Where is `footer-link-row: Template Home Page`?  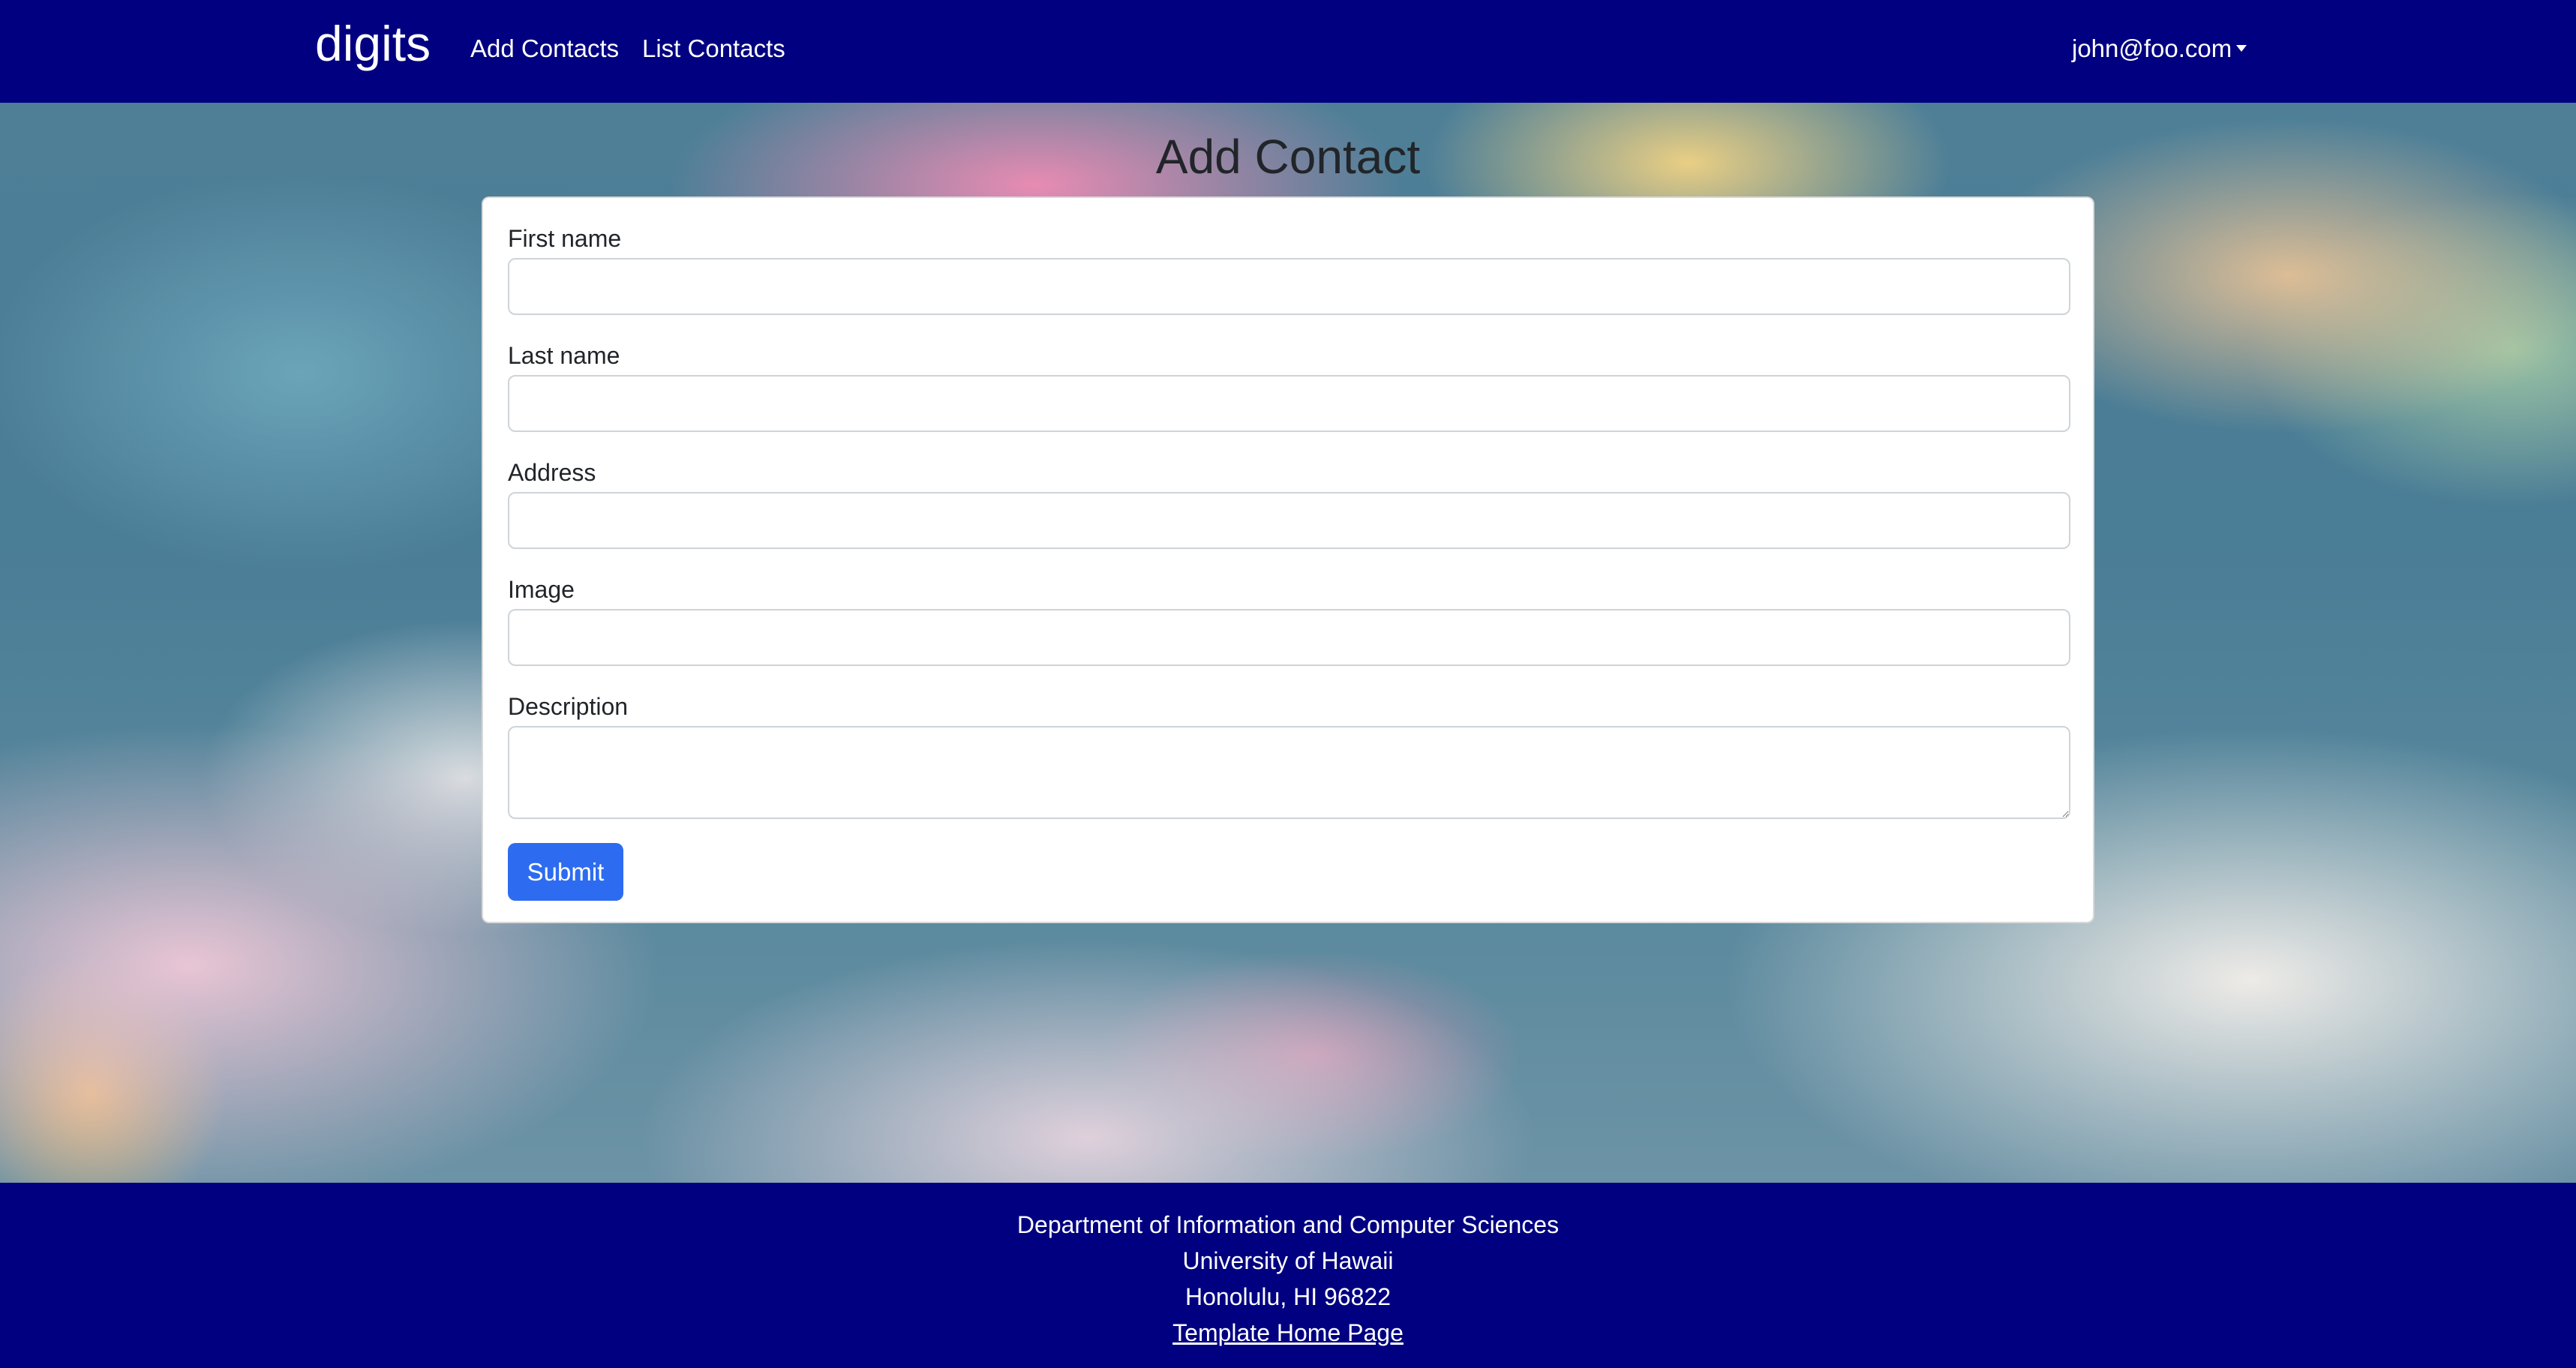 footer-link-row: Template Home Page is located at coordinates (1288, 1333).